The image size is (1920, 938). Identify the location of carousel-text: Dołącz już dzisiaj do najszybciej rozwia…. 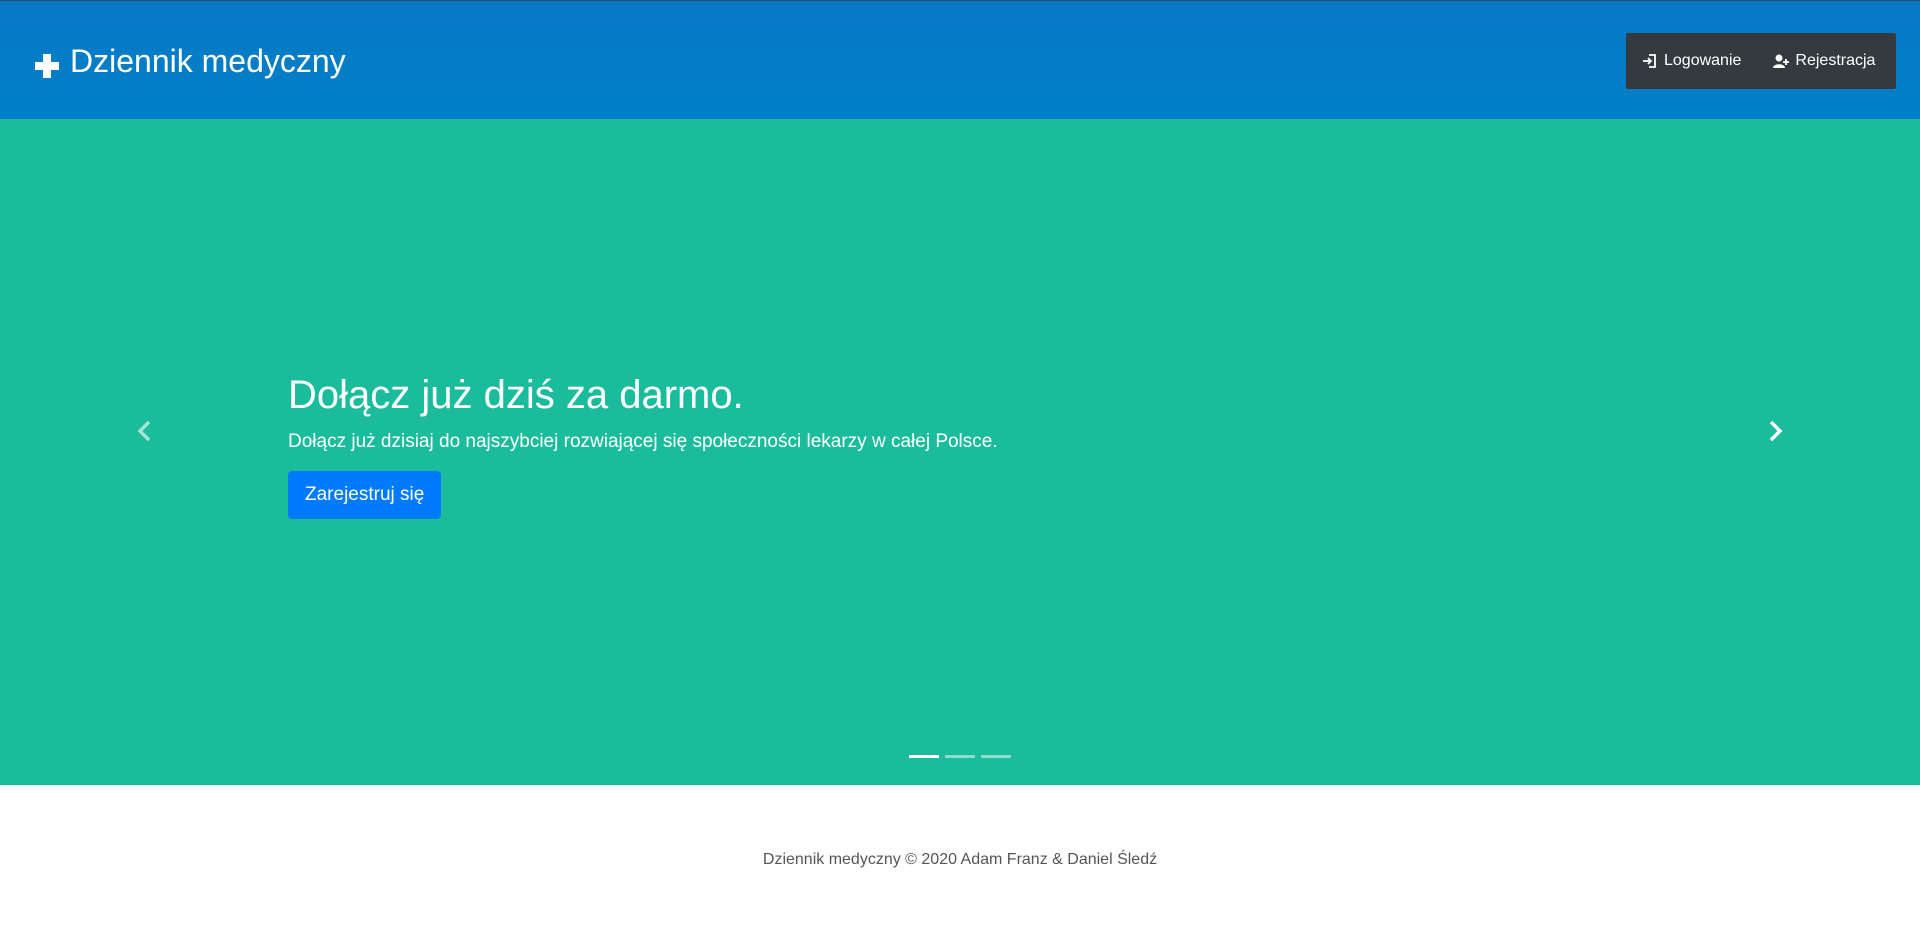
(643, 441).